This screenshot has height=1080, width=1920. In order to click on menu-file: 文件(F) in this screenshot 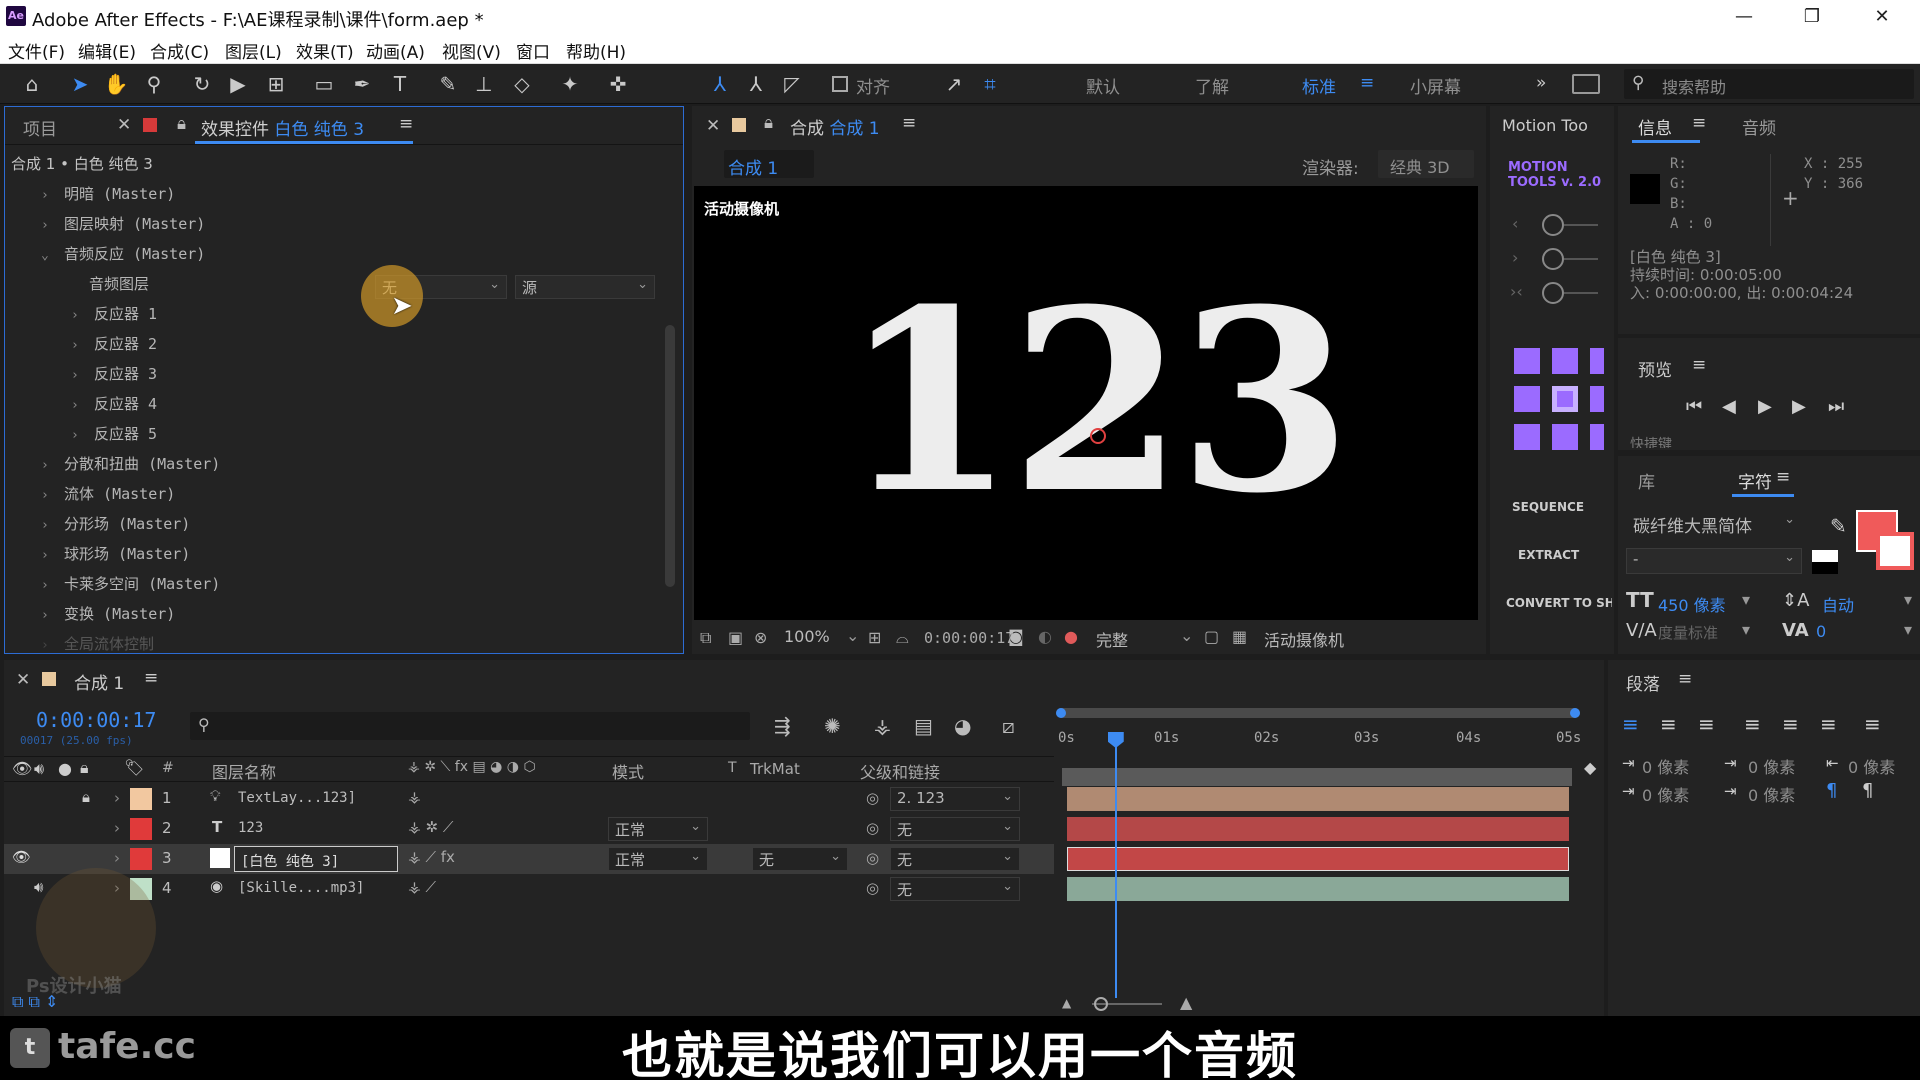, I will do `click(36, 50)`.